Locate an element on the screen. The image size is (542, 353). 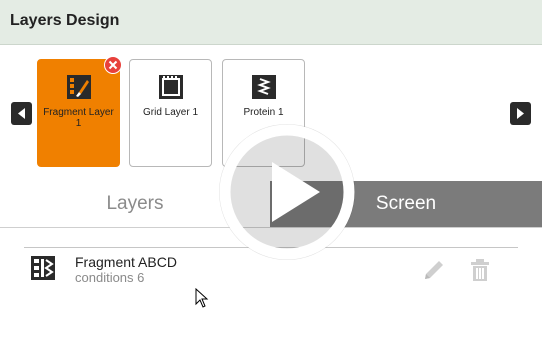
chevron-right-icon is located at coordinates (520, 113).